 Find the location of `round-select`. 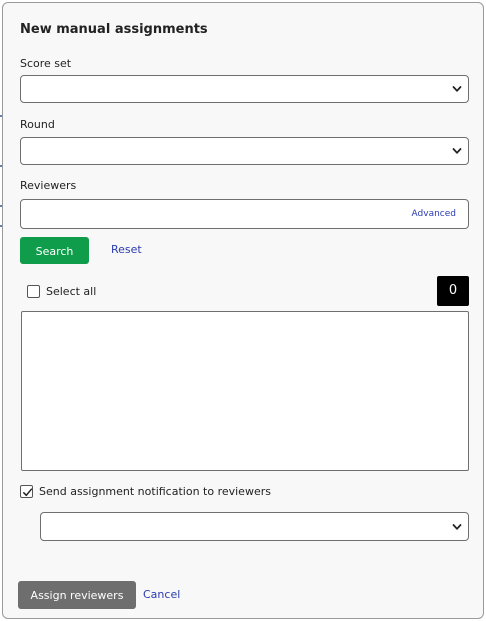

round-select is located at coordinates (244, 151).